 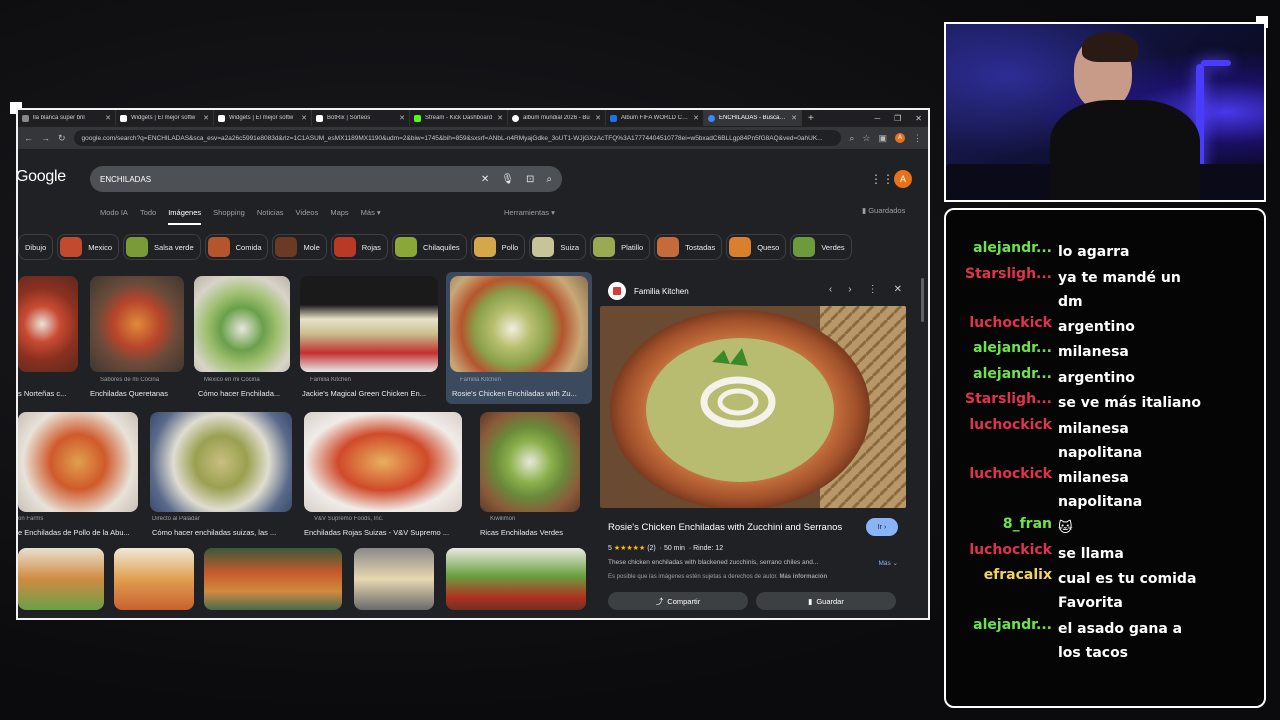 I want to click on apps-grid-icon: ⋮⋮, so click(x=882, y=179).